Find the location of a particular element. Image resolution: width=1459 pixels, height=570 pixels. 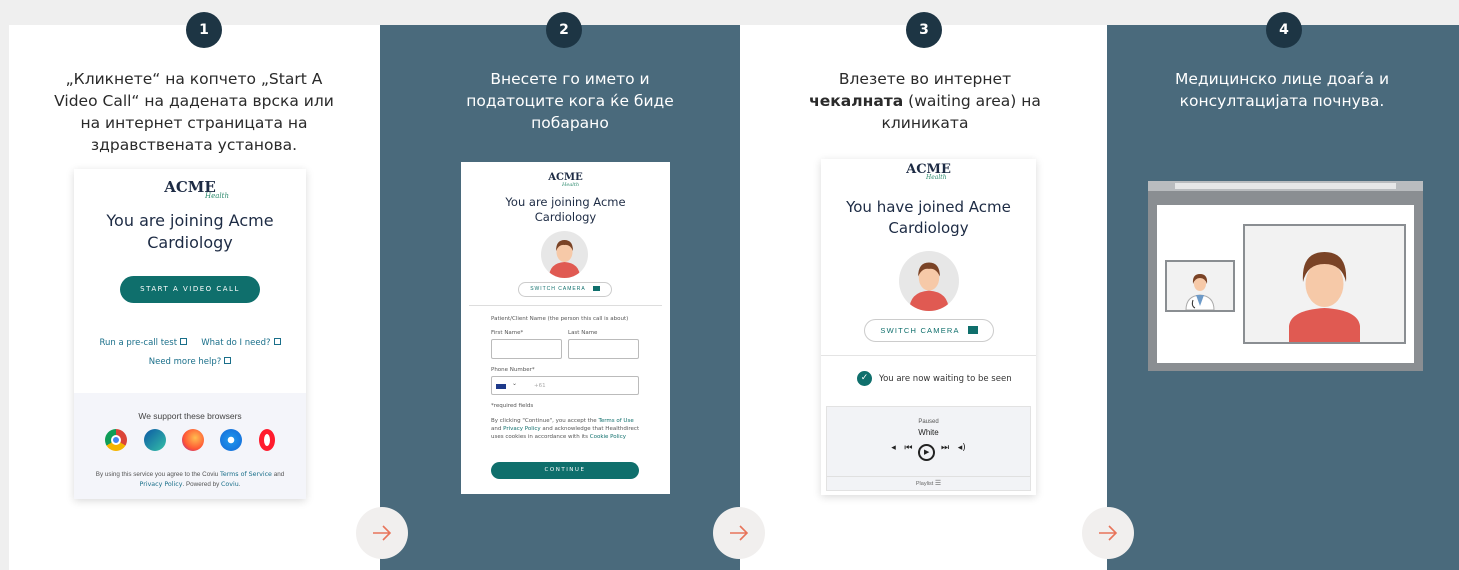

pre-call-test-link: Run a pre-call test is located at coordinates (143, 343).